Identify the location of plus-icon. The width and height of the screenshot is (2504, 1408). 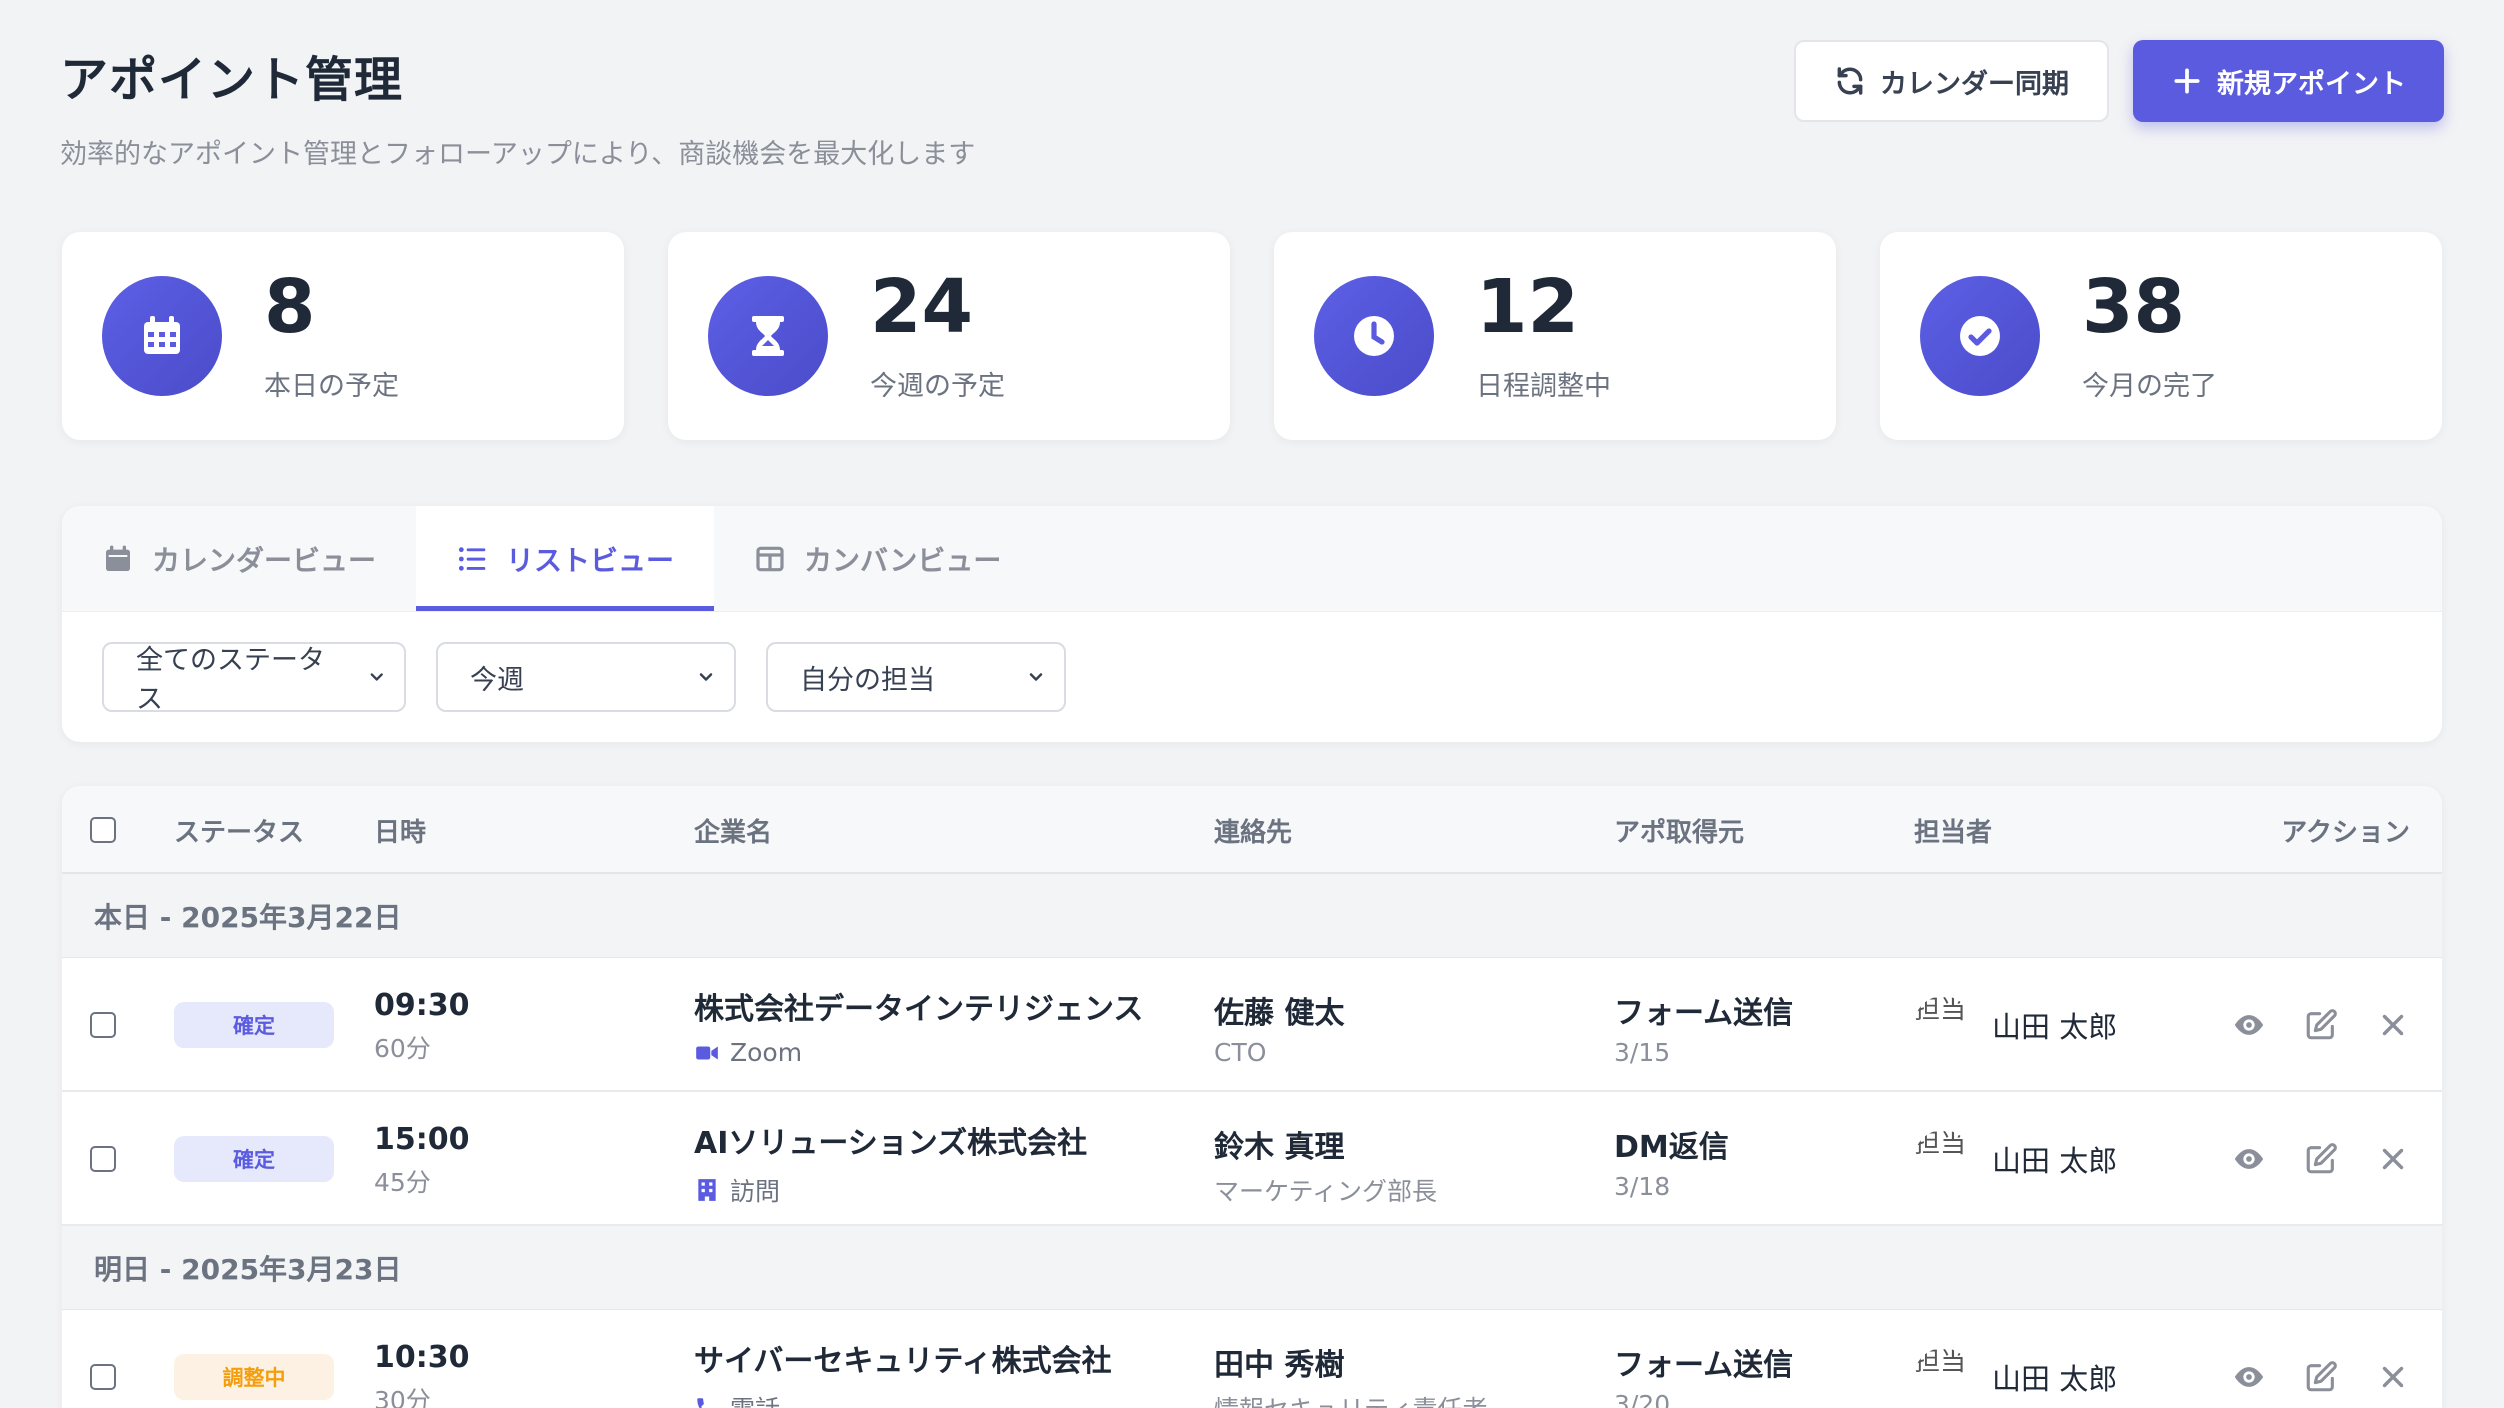
(2187, 81).